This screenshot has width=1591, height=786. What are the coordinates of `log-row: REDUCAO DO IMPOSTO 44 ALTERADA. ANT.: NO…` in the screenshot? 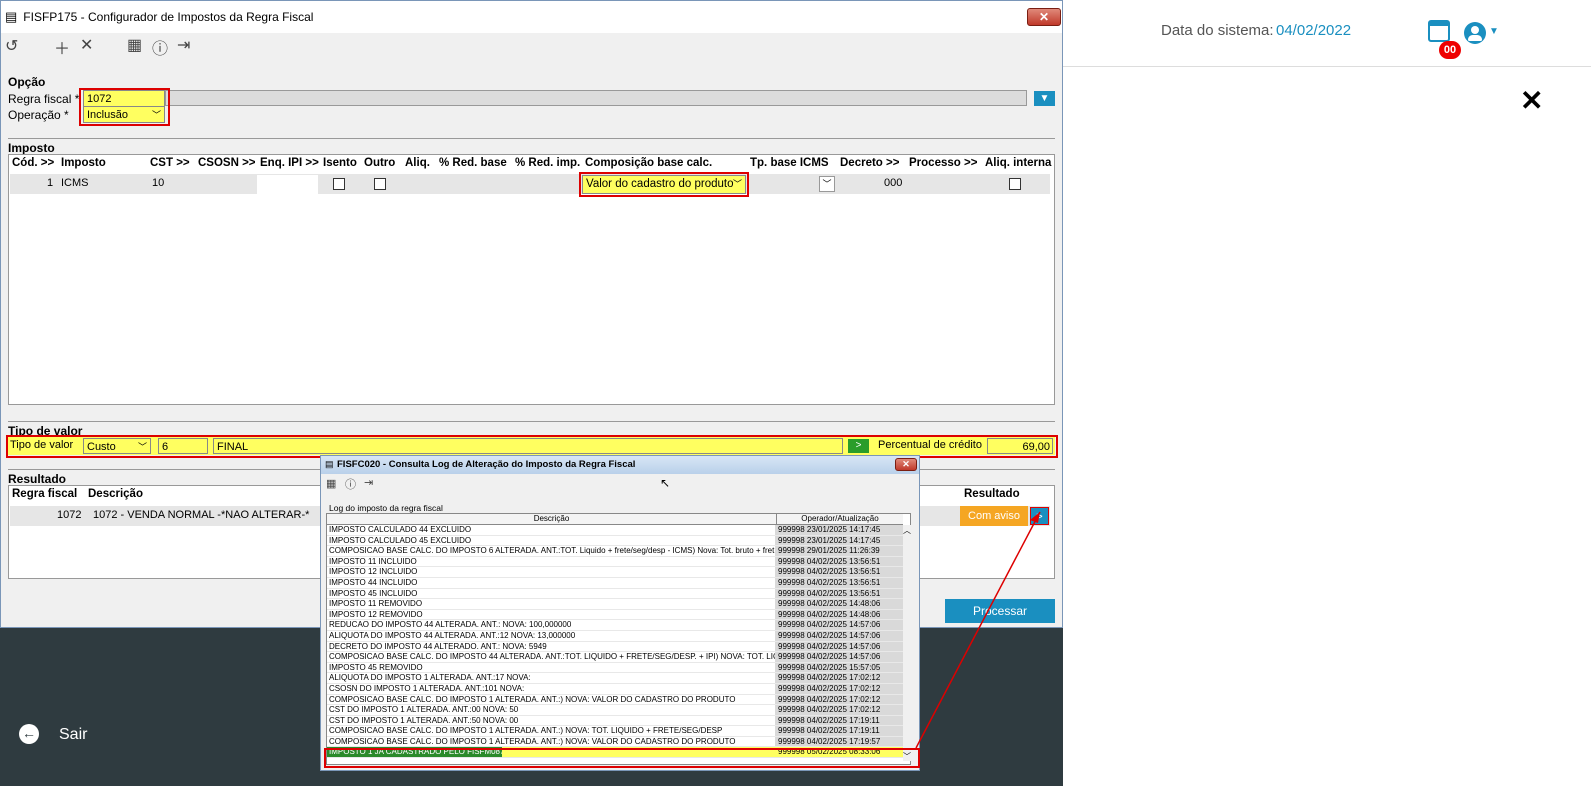 It's located at (615, 625).